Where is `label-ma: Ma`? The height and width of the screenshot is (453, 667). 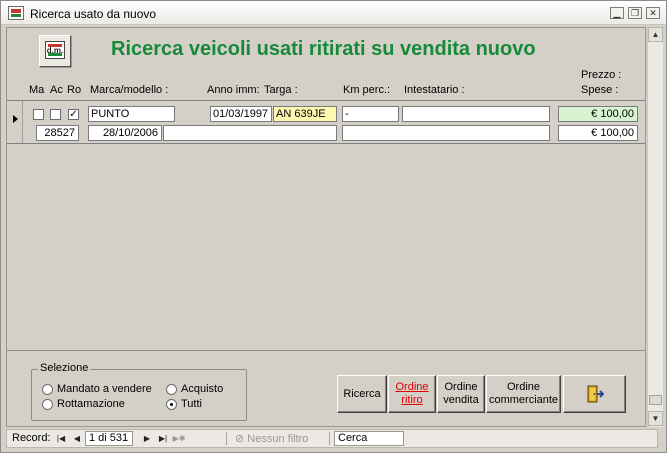
label-ma: Ma is located at coordinates (37, 90).